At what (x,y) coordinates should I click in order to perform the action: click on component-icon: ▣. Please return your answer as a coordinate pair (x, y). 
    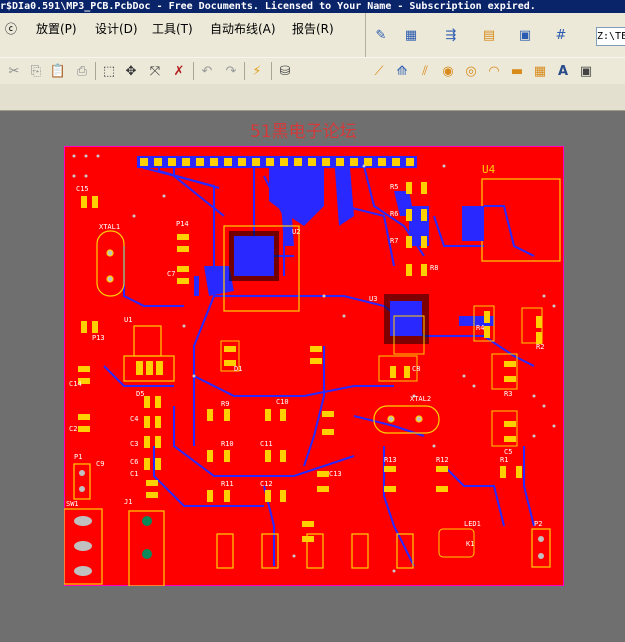
    Looking at the image, I should click on (586, 71).